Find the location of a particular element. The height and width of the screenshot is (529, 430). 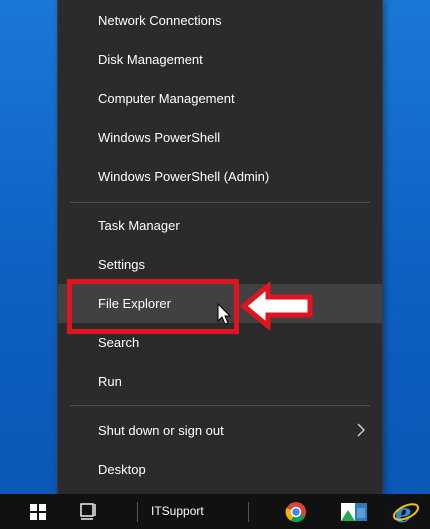

menu-item-shut-down-or-sign-out: Shut down or sign out is located at coordinates (220, 430).